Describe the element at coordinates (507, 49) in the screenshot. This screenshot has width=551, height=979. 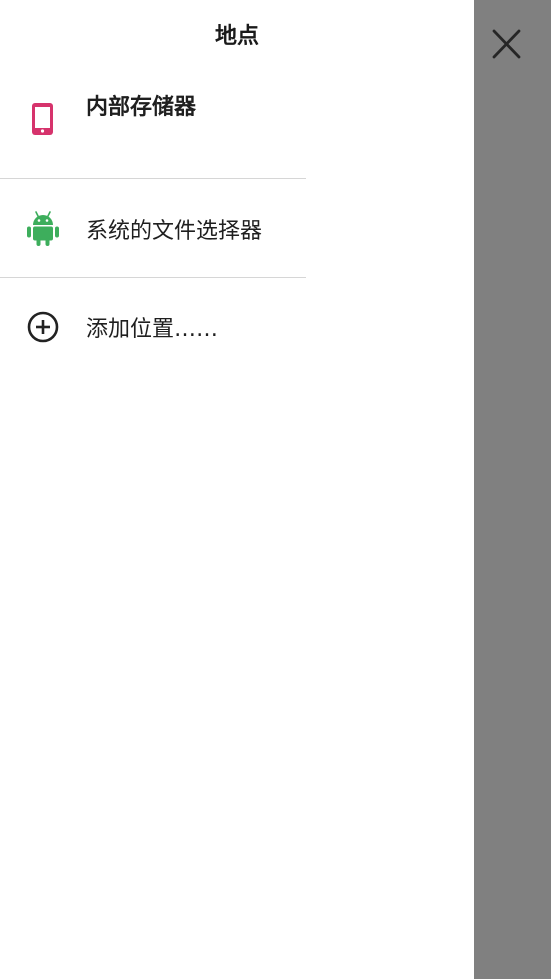
I see `close-icon` at that location.